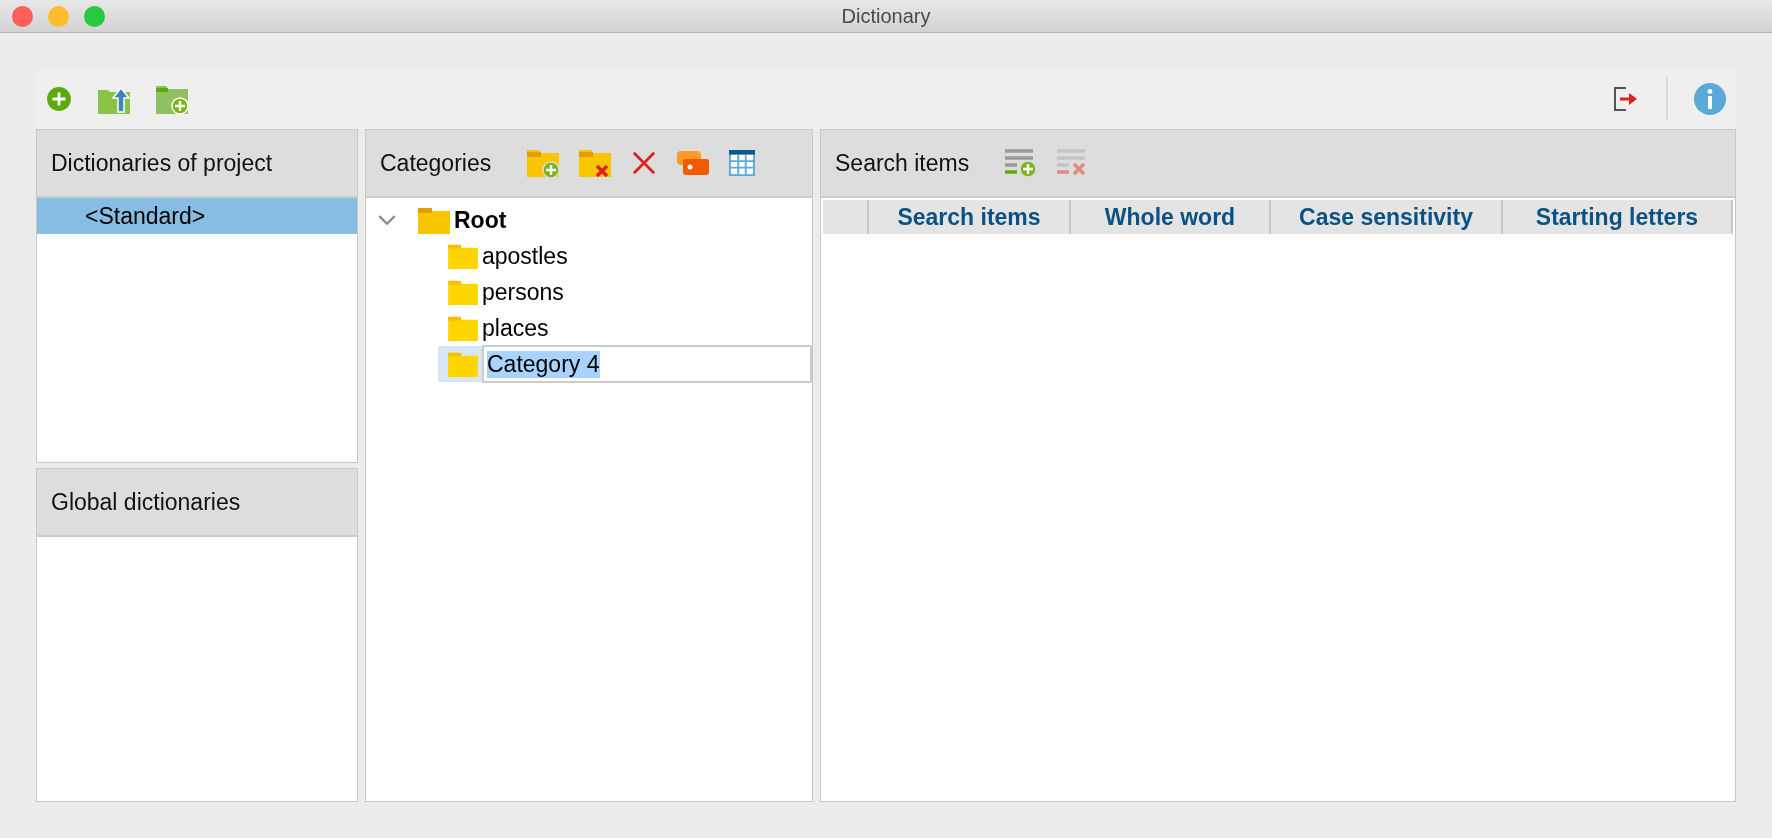 The width and height of the screenshot is (1772, 838). I want to click on tree-item: Root, so click(589, 220).